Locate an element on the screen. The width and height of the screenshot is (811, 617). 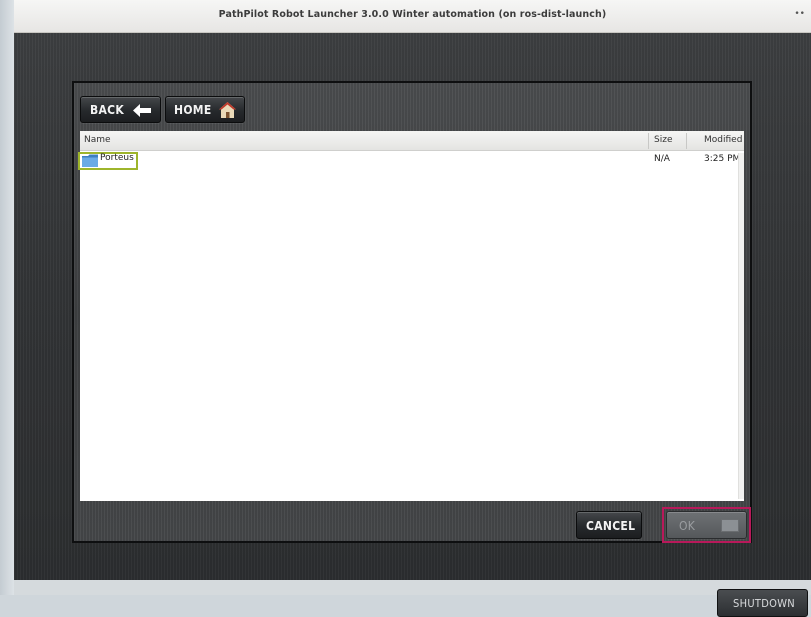
desktop-background-bottom is located at coordinates (412, 587).